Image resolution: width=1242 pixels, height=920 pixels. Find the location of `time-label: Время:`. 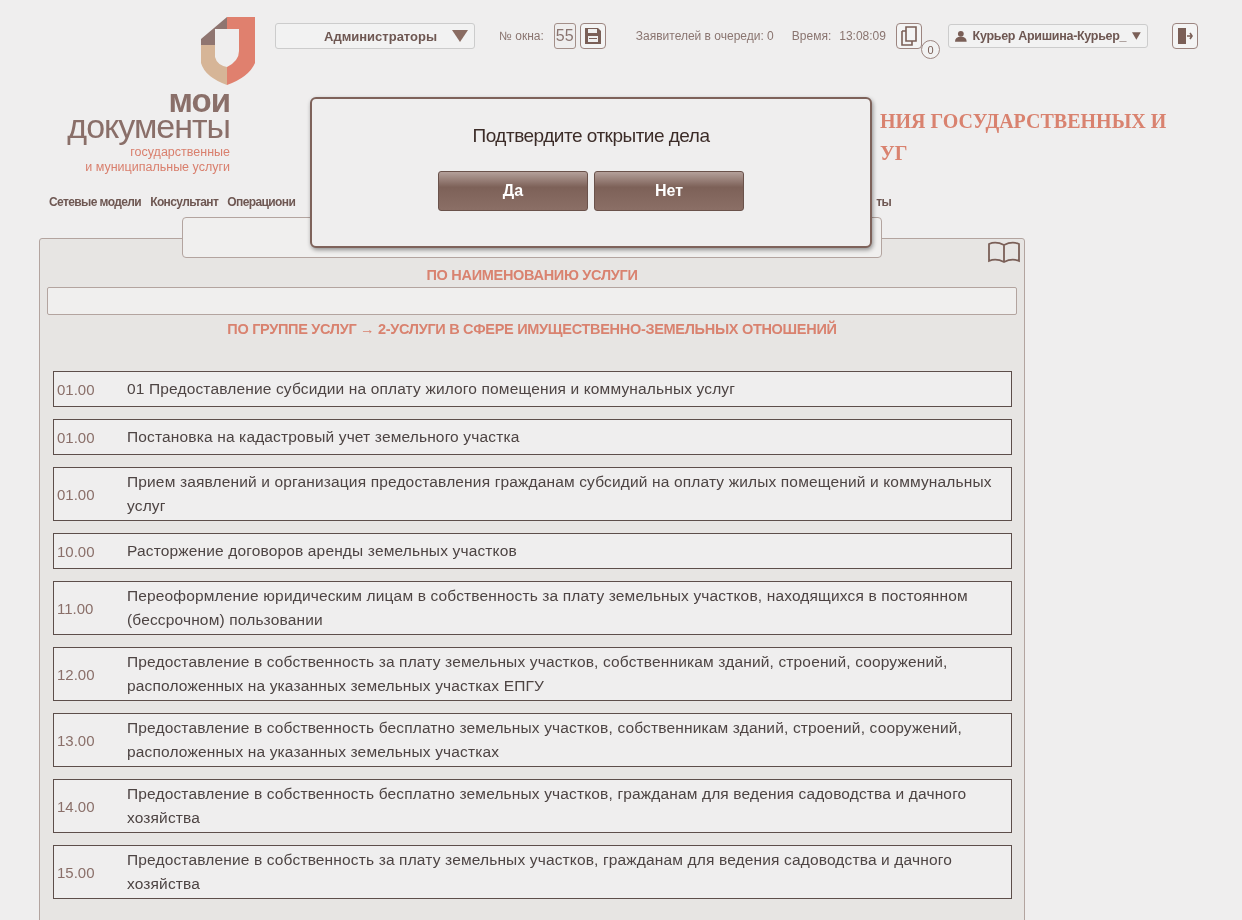

time-label: Время: is located at coordinates (811, 36).